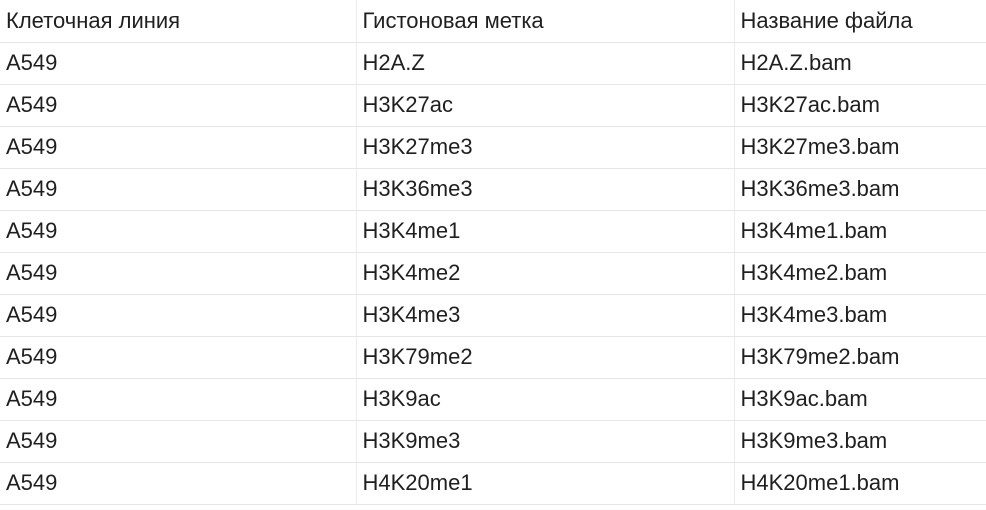 The height and width of the screenshot is (510, 986). Describe the element at coordinates (859, 105) in the screenshot. I see `cell-file-name: H3K27ac.bam` at that location.